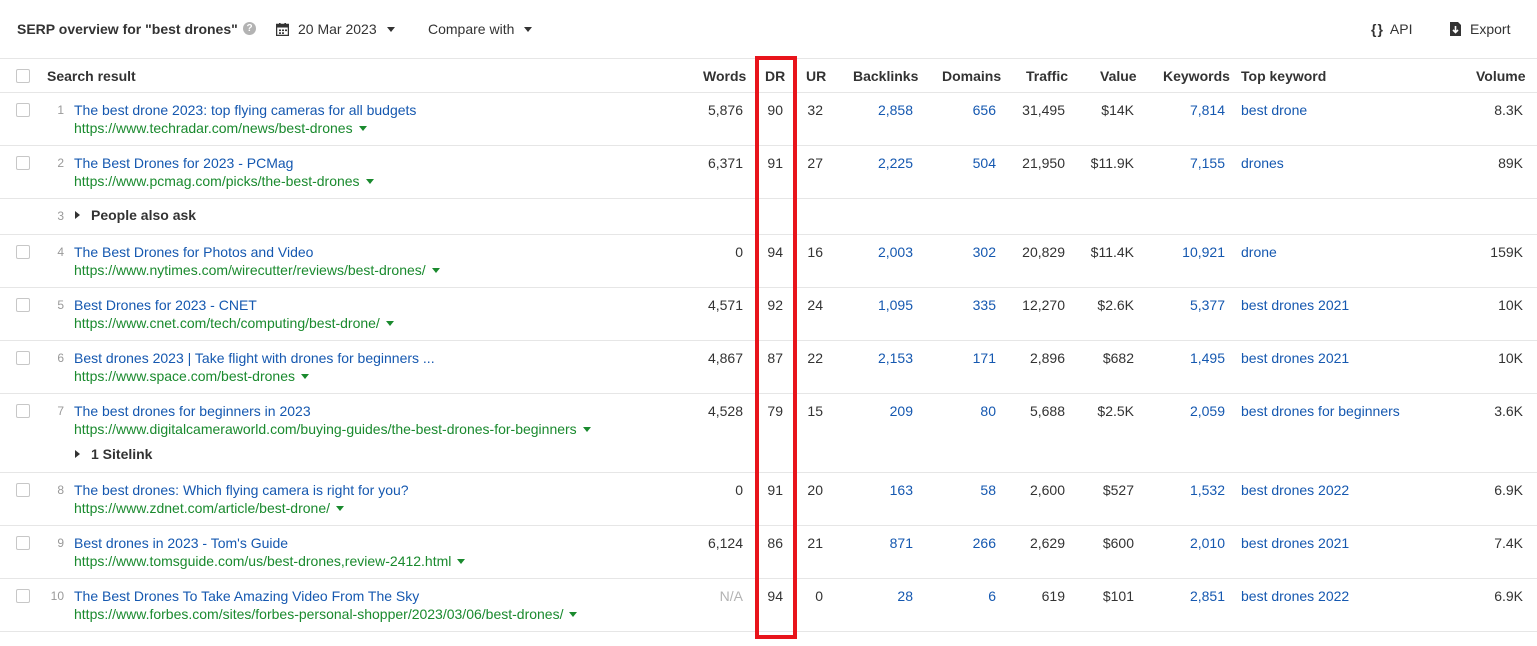  What do you see at coordinates (1283, 76) in the screenshot?
I see `col-top-keyword: Top keyword` at bounding box center [1283, 76].